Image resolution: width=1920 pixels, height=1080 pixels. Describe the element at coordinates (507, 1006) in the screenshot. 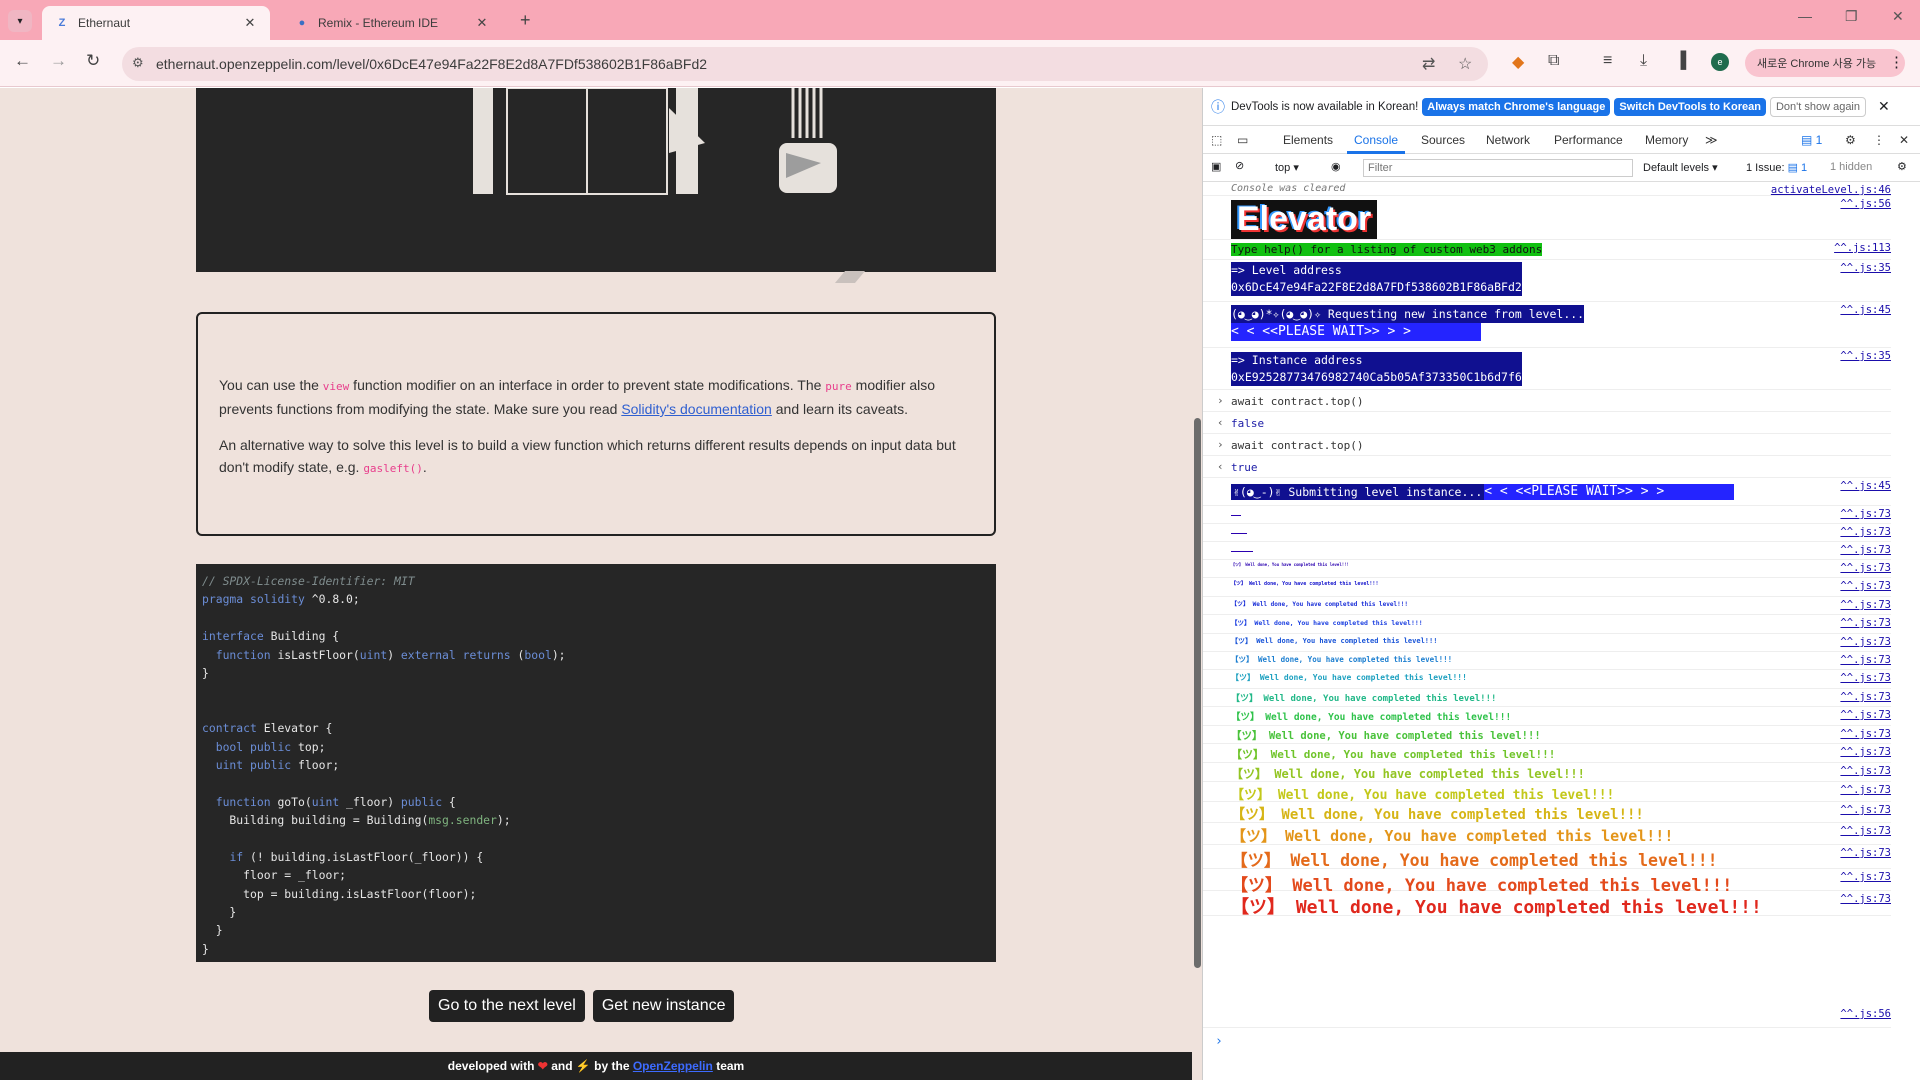

I see `next-level-button: Go to the next level` at that location.